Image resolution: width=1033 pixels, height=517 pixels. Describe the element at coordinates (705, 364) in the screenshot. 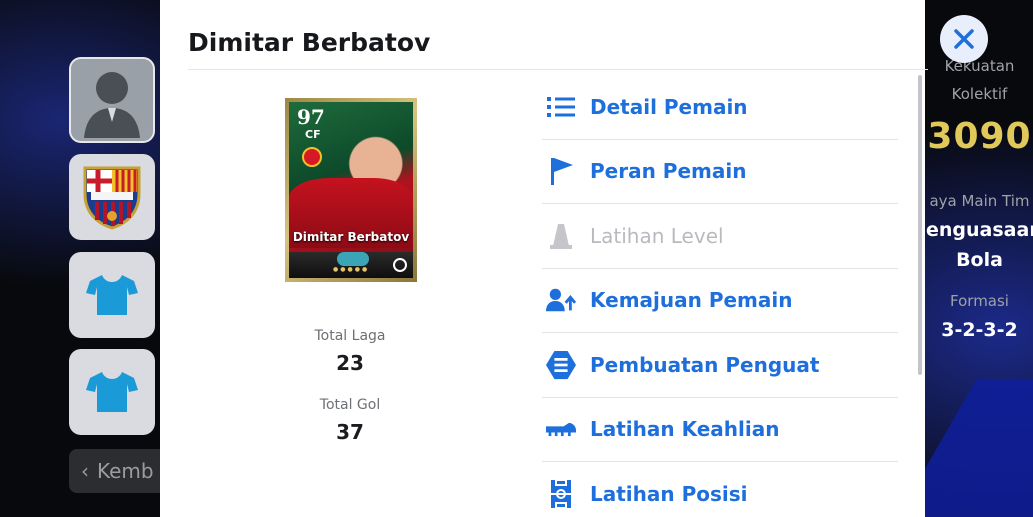

I see `menu-label: Pembuatan Penguat` at that location.